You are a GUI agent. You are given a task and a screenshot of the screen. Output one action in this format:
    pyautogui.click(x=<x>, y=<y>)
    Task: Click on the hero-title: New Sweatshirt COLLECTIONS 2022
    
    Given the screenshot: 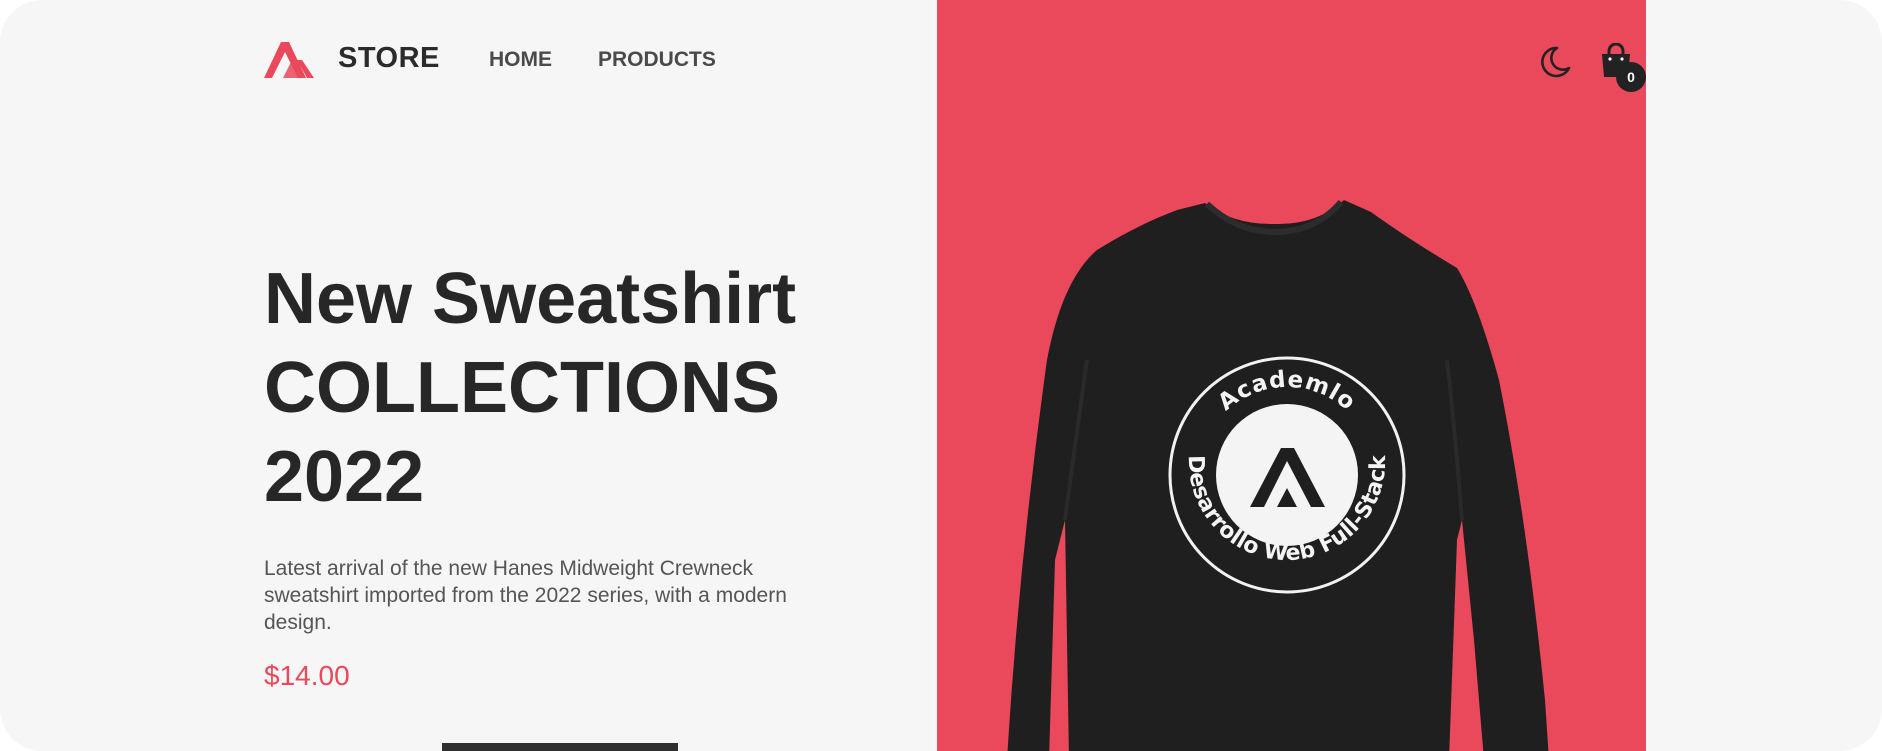 What is the action you would take?
    pyautogui.click(x=530, y=388)
    